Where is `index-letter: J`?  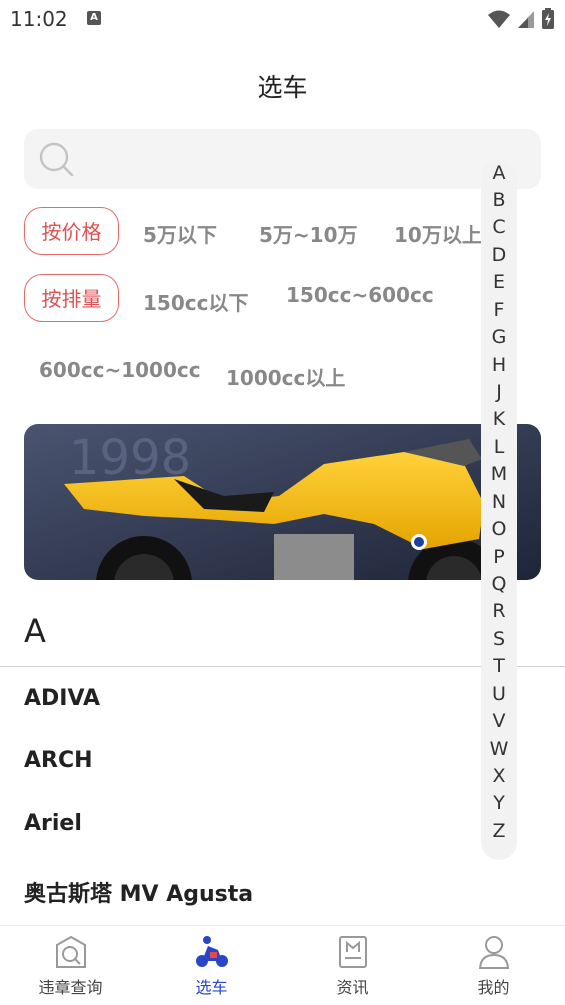
index-letter: J is located at coordinates (499, 392).